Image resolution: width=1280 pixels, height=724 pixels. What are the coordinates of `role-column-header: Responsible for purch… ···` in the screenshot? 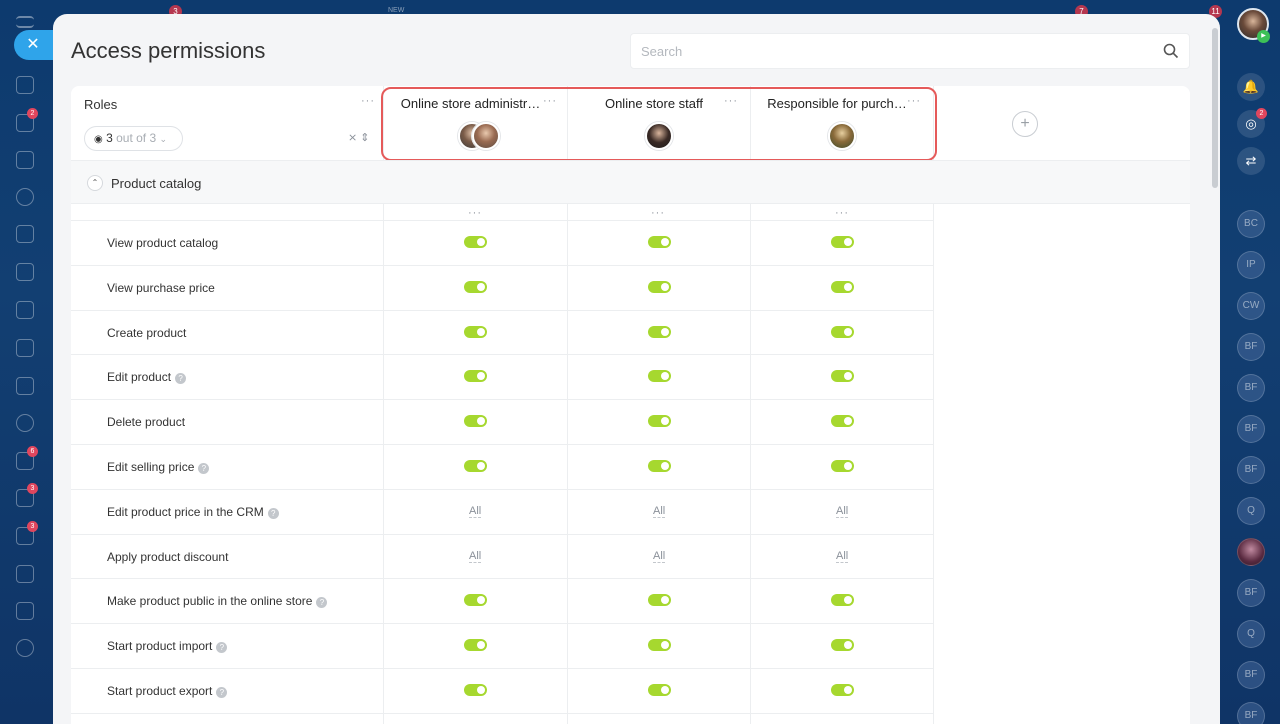 It's located at (842, 123).